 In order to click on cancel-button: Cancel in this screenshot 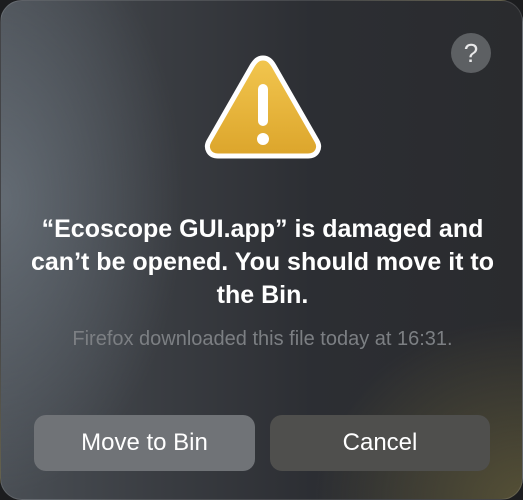, I will do `click(380, 443)`.